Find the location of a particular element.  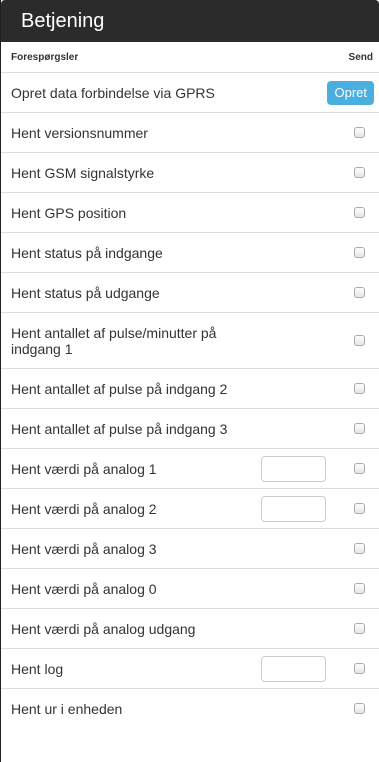

request-label: Hent værdi på analog 3 is located at coordinates (84, 548).